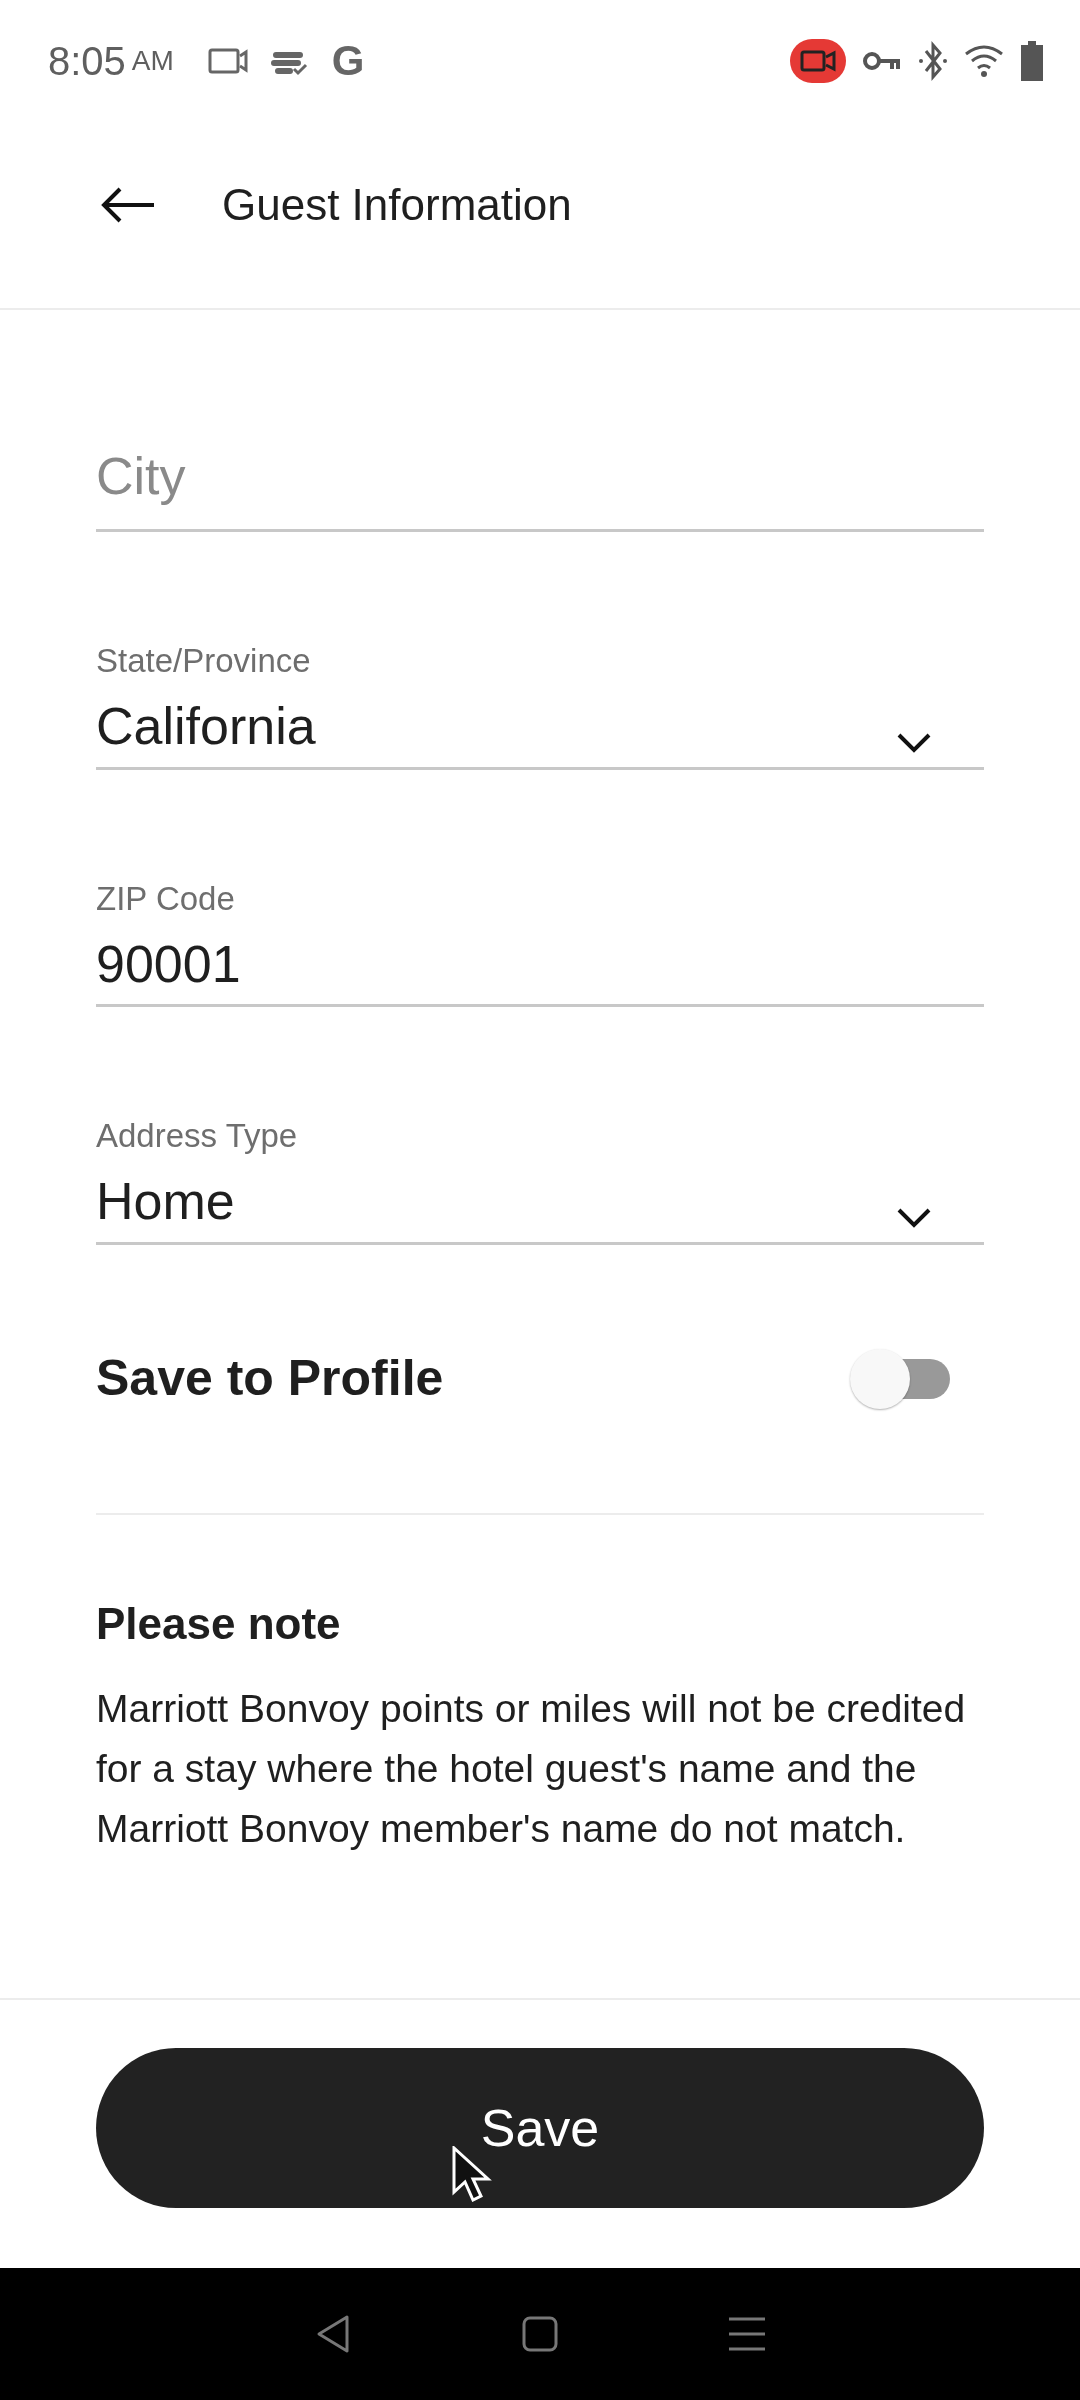 The height and width of the screenshot is (2400, 1080). I want to click on key-icon, so click(882, 61).